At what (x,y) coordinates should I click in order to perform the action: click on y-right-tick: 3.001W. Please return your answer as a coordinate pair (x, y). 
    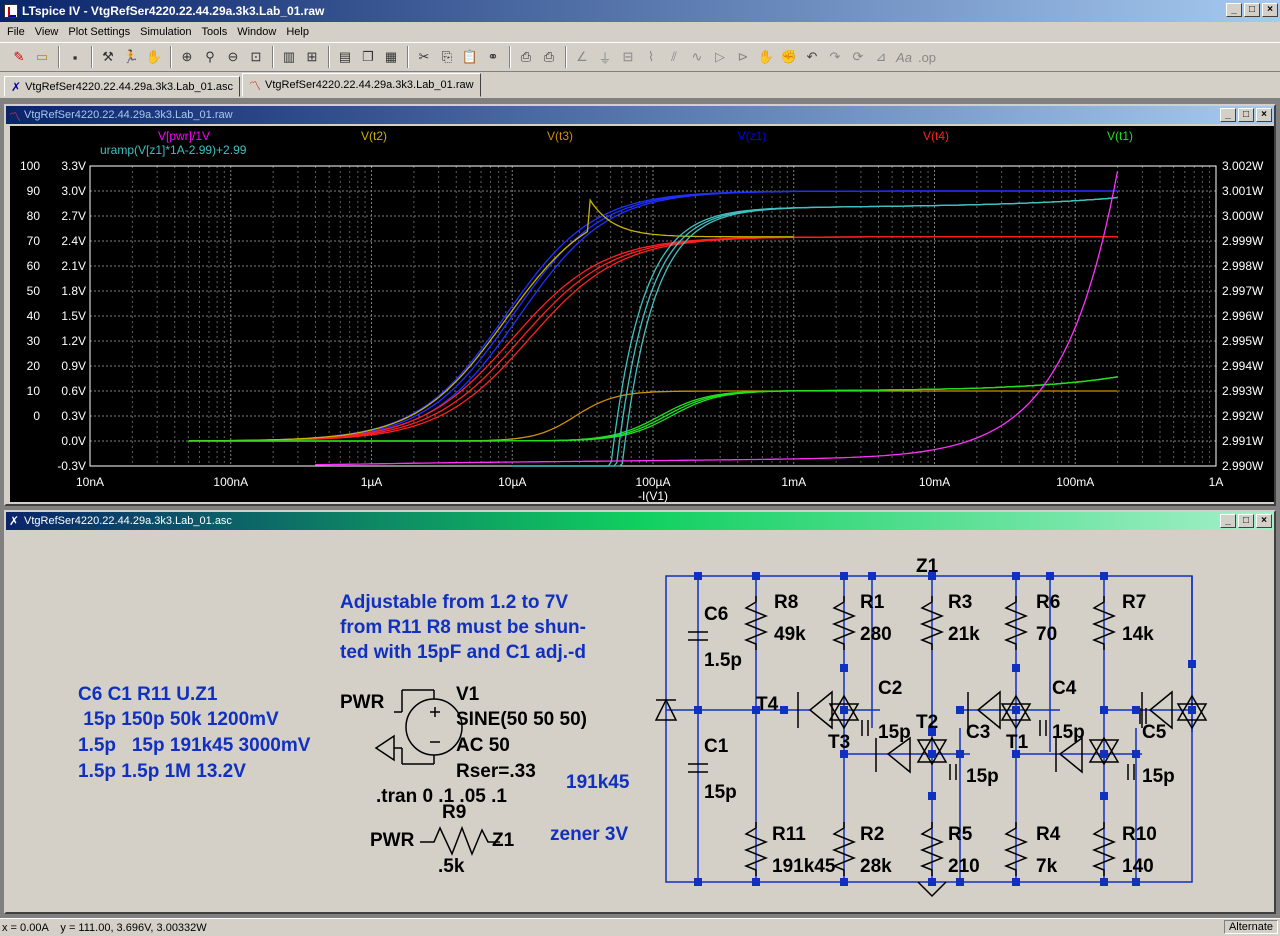
    Looking at the image, I should click on (1243, 191).